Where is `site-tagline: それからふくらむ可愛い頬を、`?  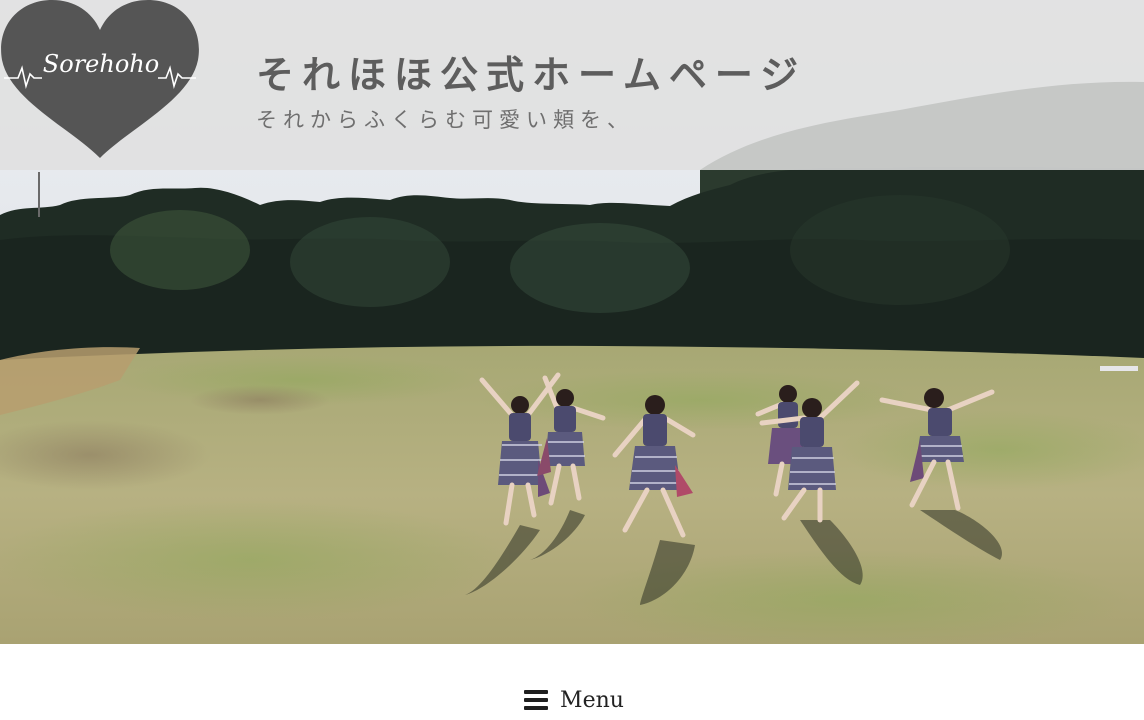
site-tagline: それからふくらむ可愛い頬を、 is located at coordinates (445, 120).